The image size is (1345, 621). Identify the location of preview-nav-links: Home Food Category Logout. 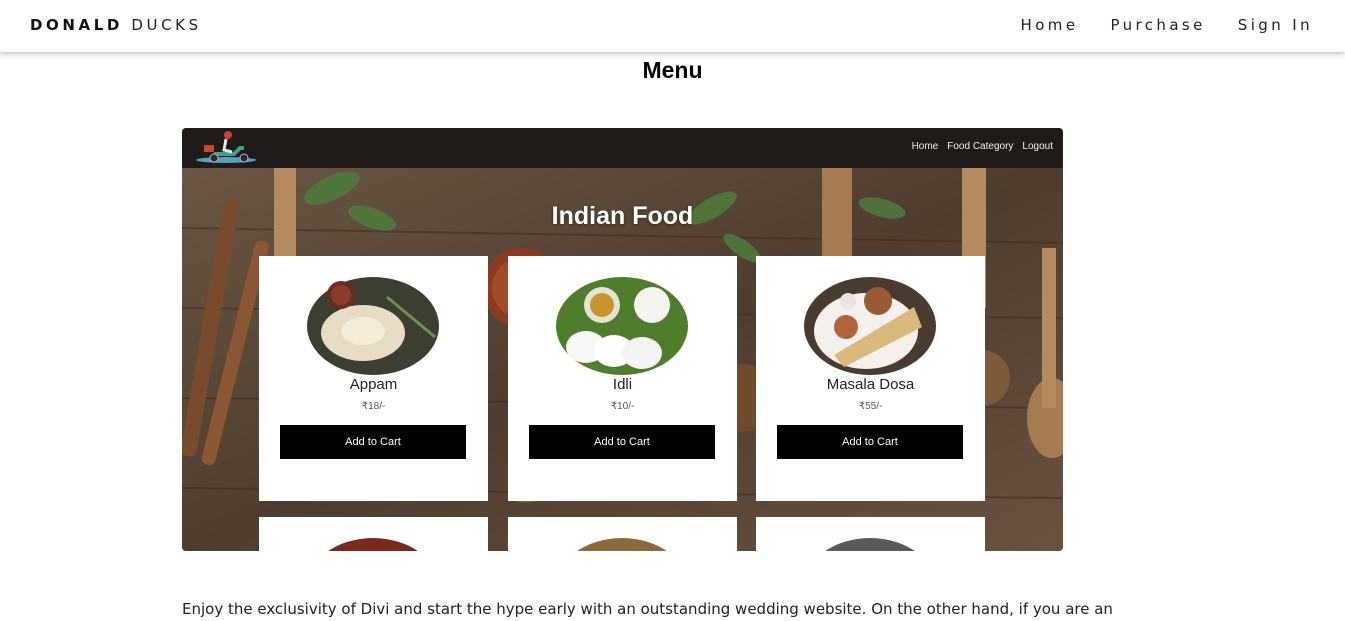
(982, 146).